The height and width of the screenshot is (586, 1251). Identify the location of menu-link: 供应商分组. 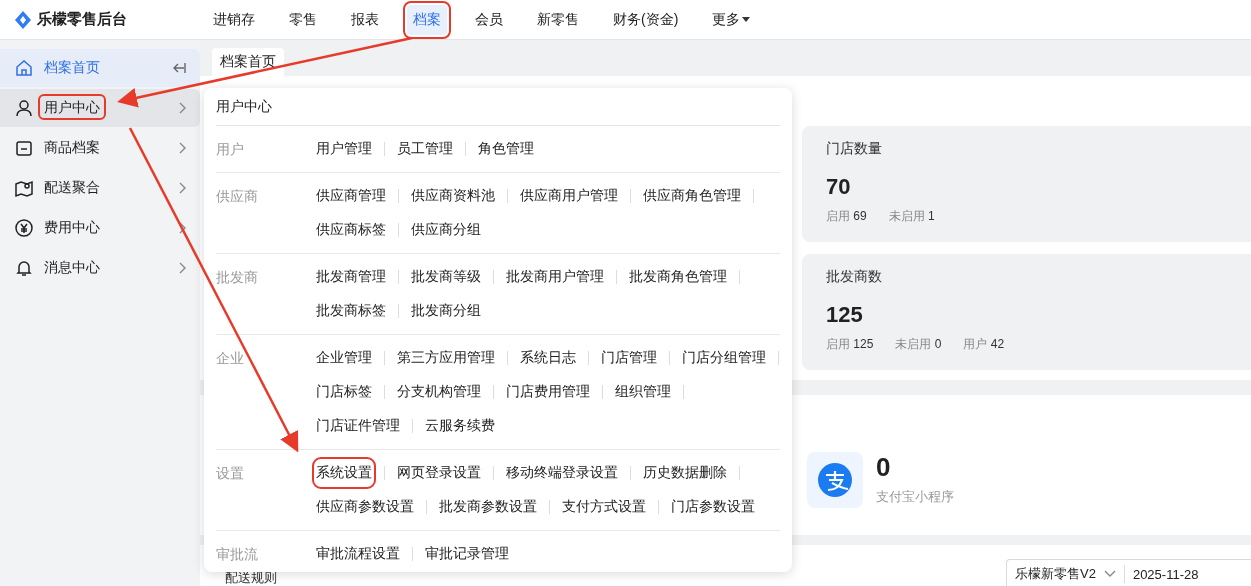
(446, 230).